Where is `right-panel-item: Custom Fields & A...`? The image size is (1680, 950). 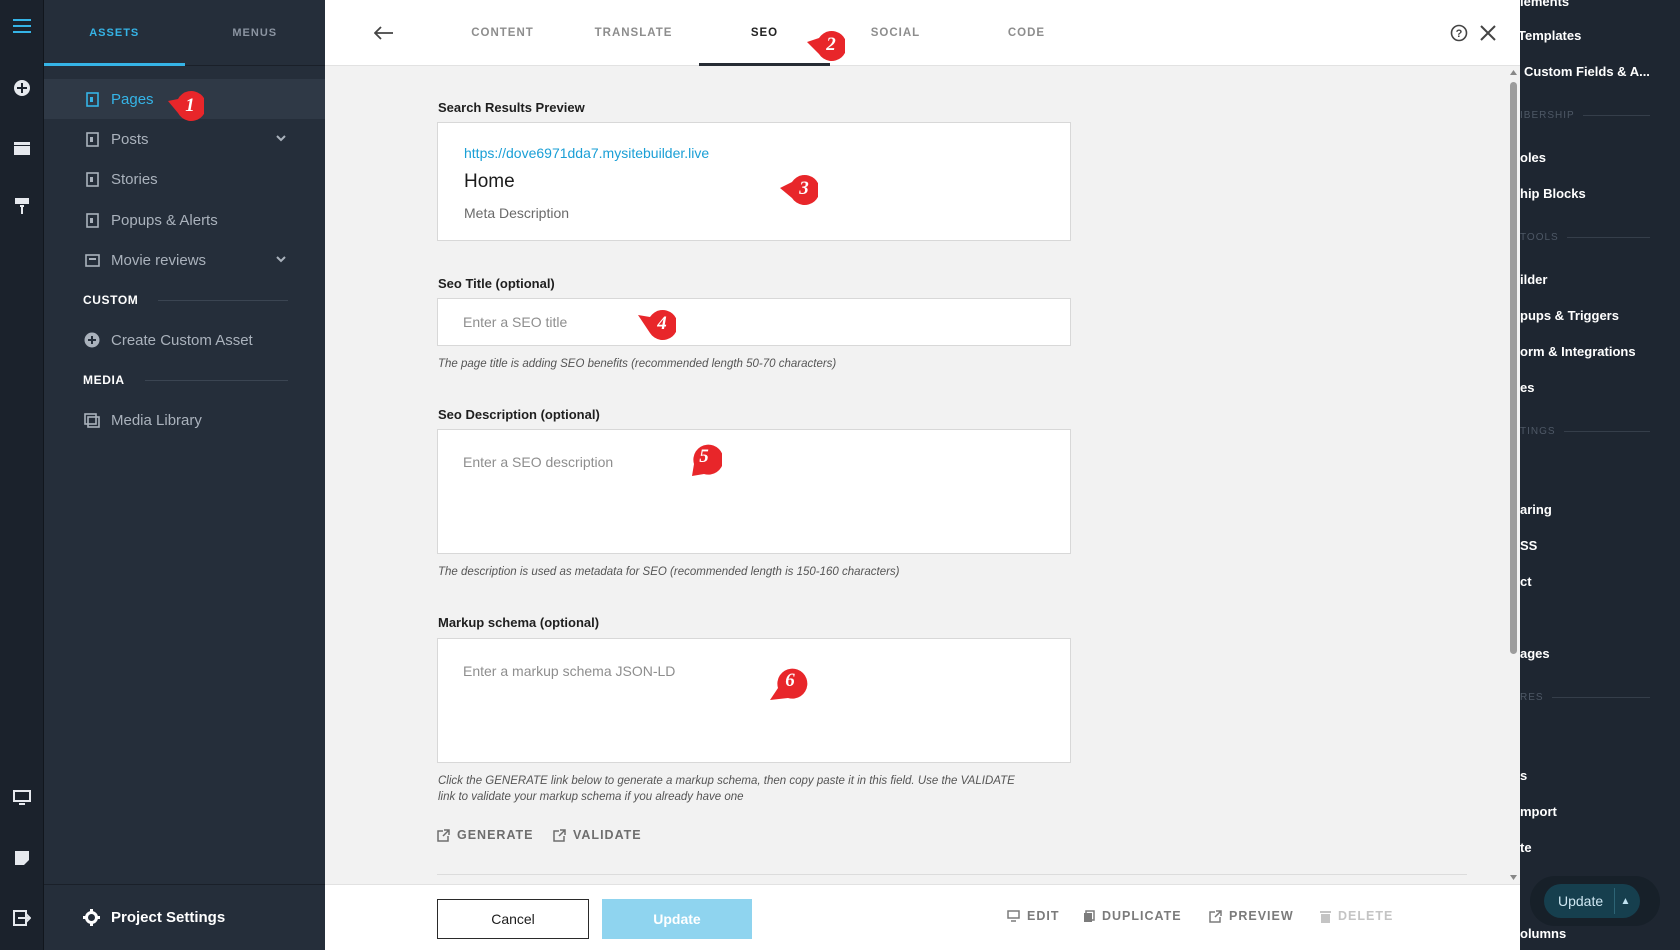
right-panel-item: Custom Fields & A... is located at coordinates (1602, 71).